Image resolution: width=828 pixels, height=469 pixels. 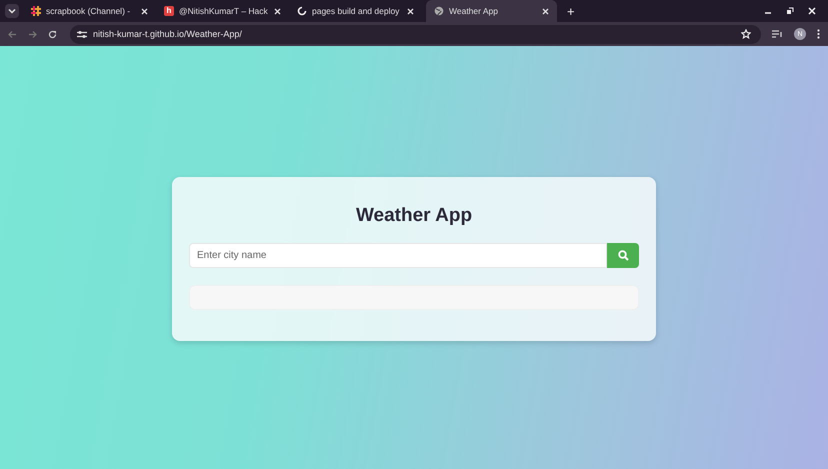 I want to click on app-title: Weather App, so click(x=414, y=216).